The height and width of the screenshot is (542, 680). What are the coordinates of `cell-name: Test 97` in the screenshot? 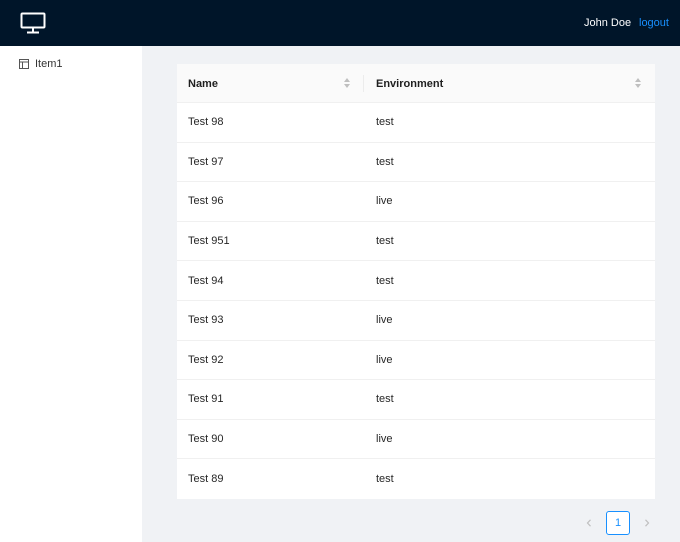 It's located at (206, 161).